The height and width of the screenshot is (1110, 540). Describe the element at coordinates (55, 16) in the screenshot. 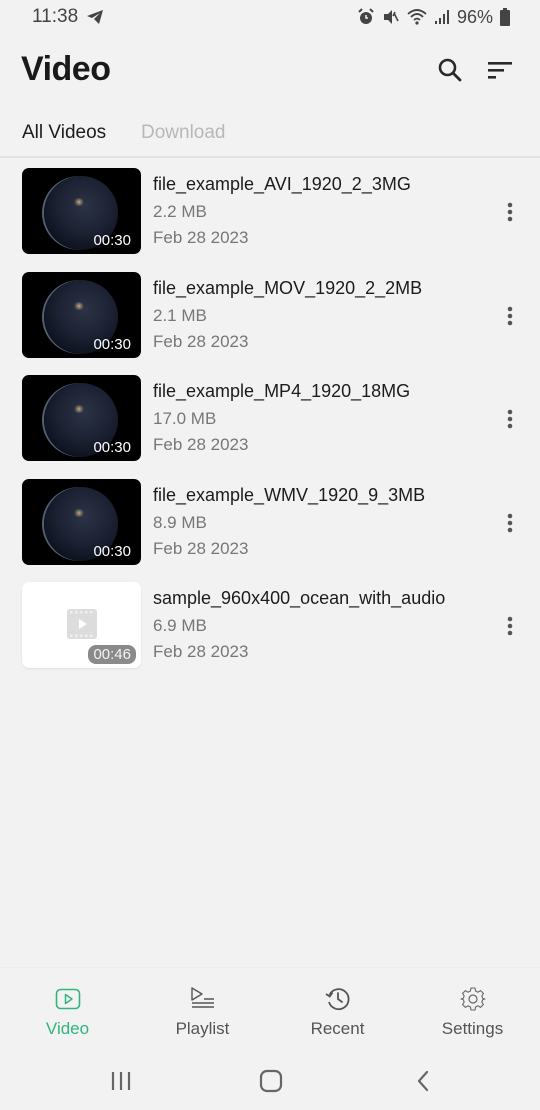

I see `status-time: 11:38` at that location.